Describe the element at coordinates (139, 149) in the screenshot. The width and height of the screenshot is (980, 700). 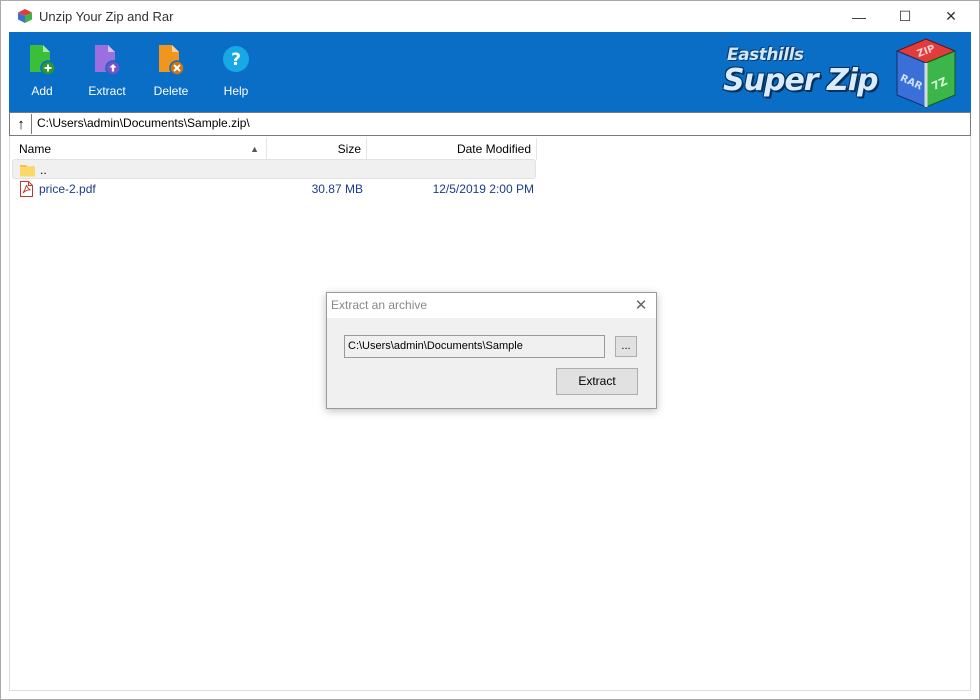
I see `column-header-name: Name ▲` at that location.